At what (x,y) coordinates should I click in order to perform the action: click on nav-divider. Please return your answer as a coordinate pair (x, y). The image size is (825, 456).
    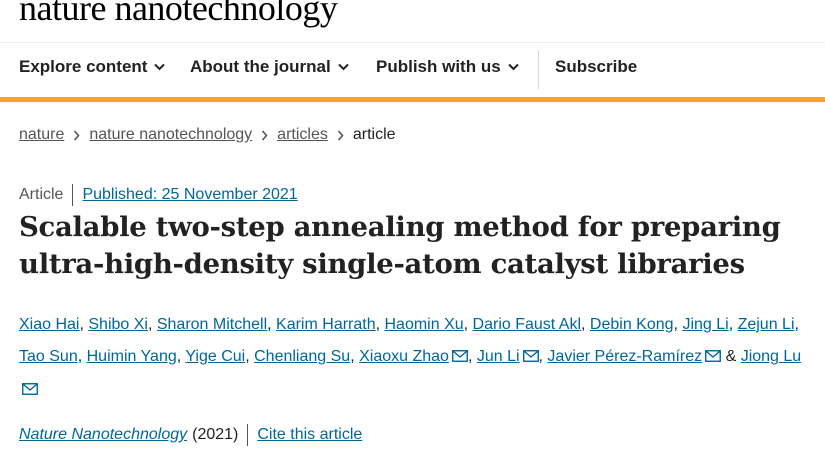
    Looking at the image, I should click on (538, 70).